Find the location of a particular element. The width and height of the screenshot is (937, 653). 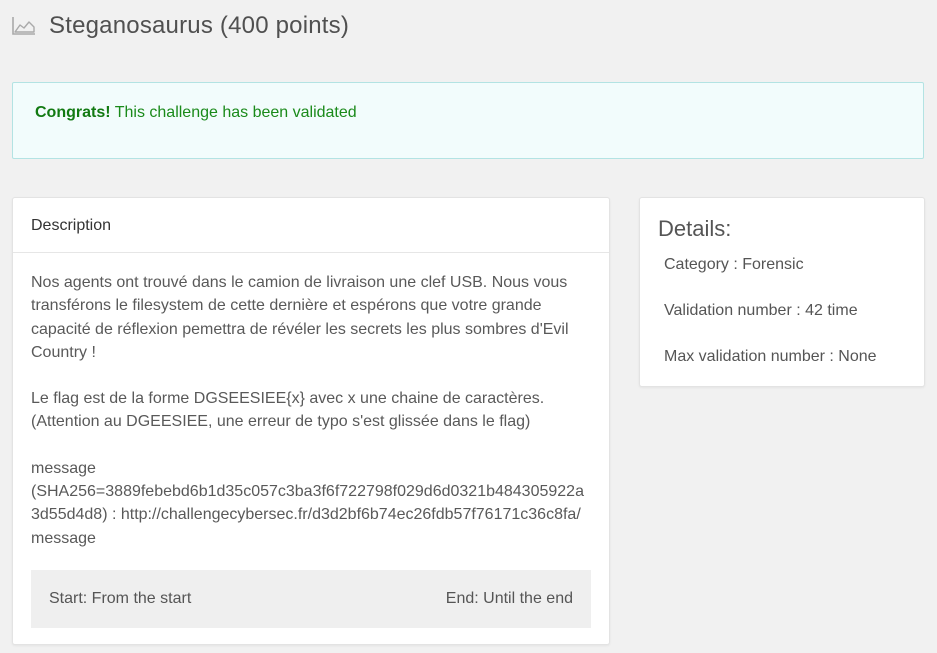

page-title: Steganosaurus (400 points) is located at coordinates (199, 25).